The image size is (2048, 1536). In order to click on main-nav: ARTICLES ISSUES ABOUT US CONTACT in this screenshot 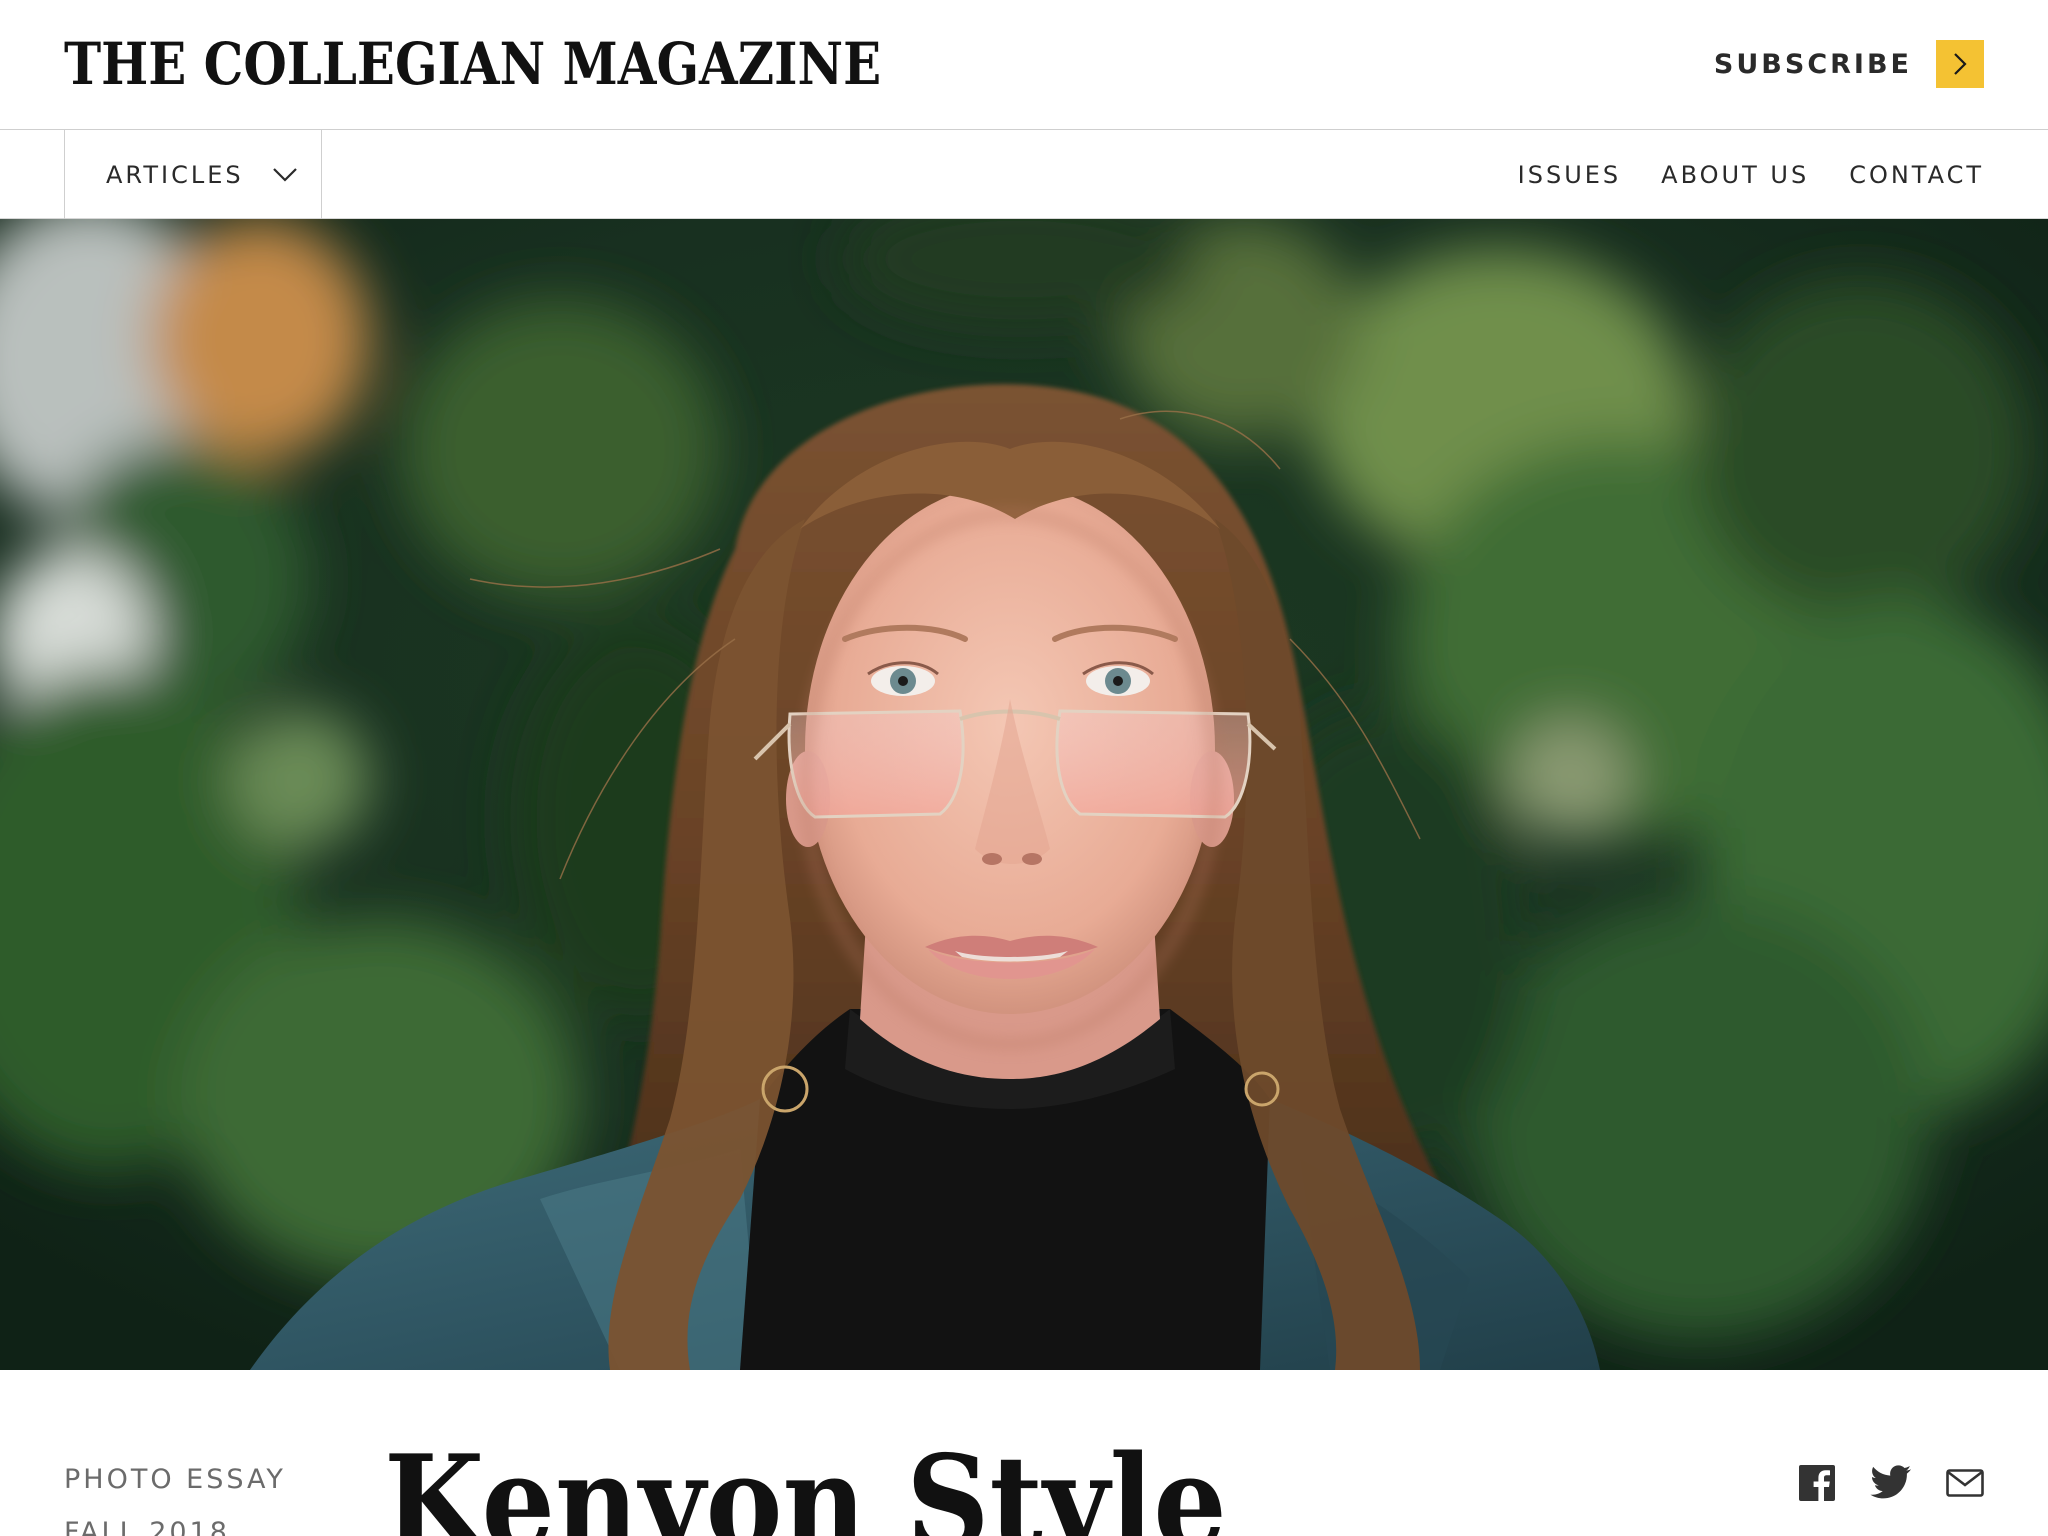, I will do `click(1024, 174)`.